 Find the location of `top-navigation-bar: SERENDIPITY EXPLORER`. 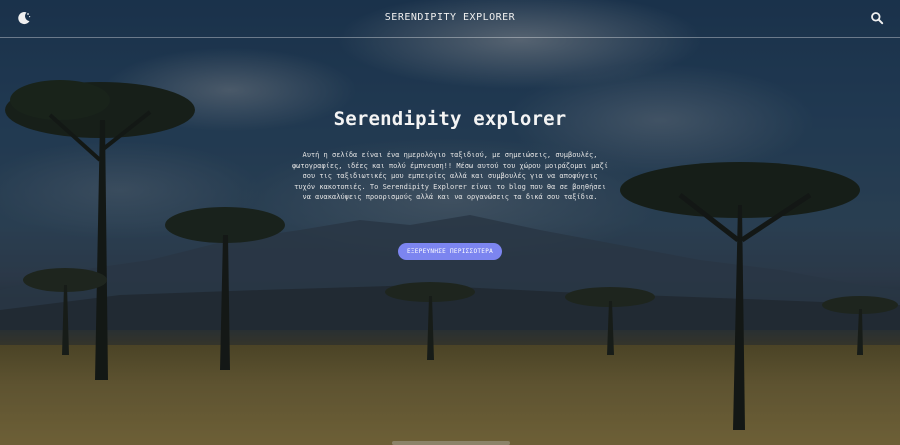

top-navigation-bar: SERENDIPITY EXPLORER is located at coordinates (450, 19).